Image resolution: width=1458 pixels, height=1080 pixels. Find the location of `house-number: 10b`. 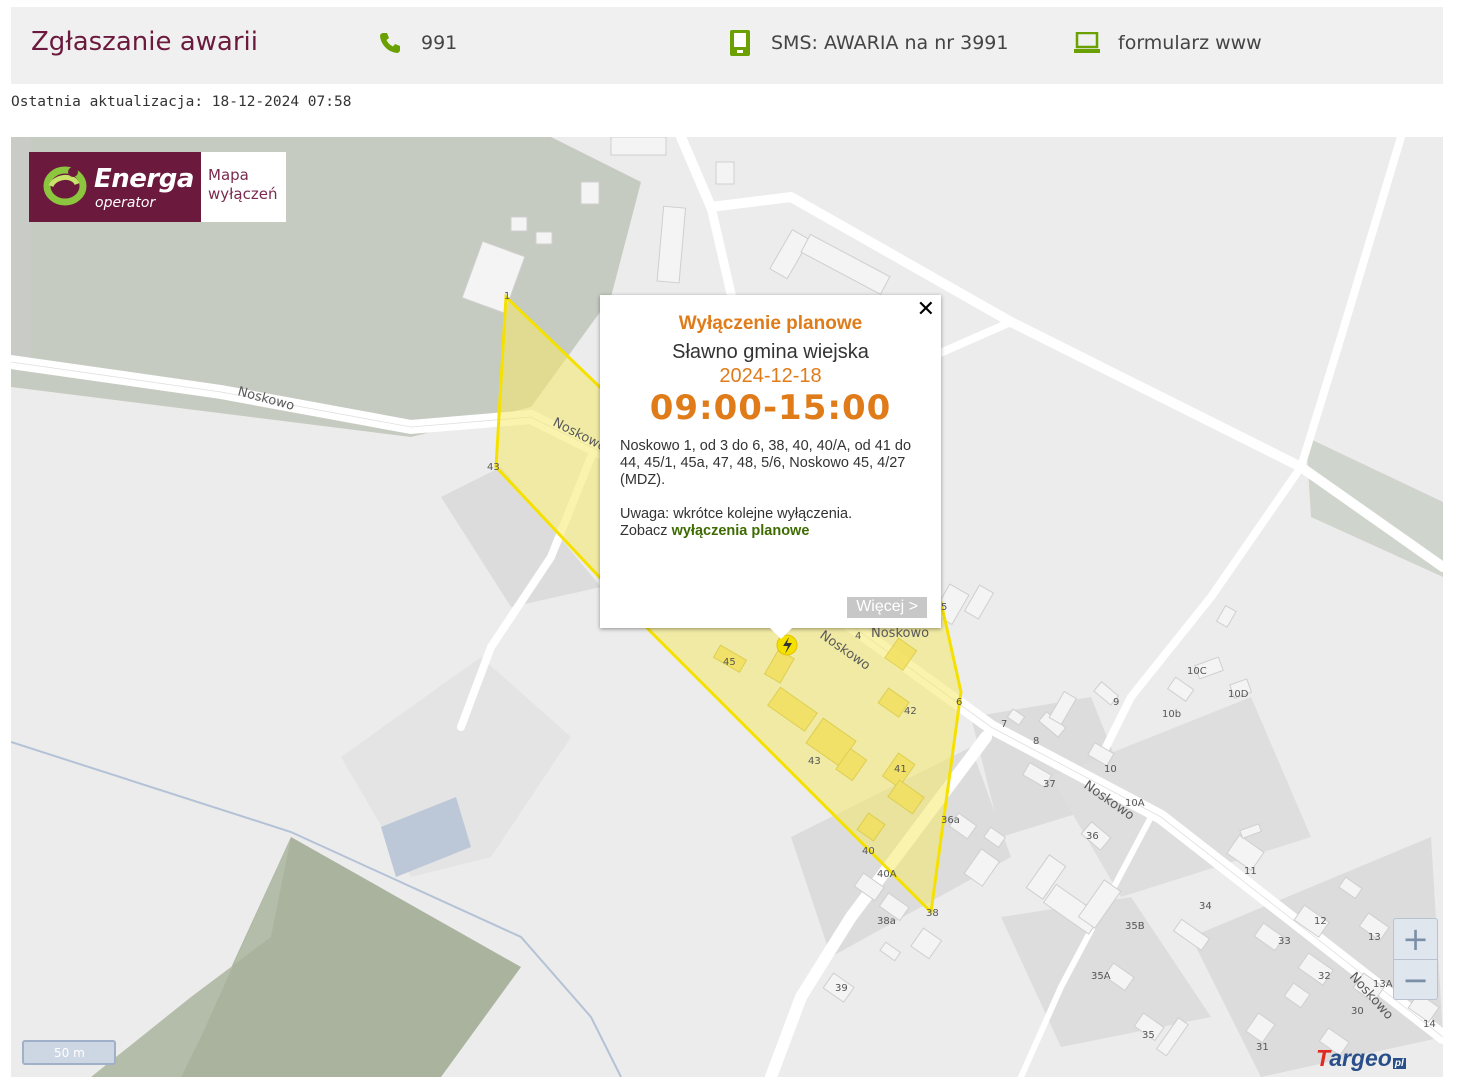

house-number: 10b is located at coordinates (1171, 714).